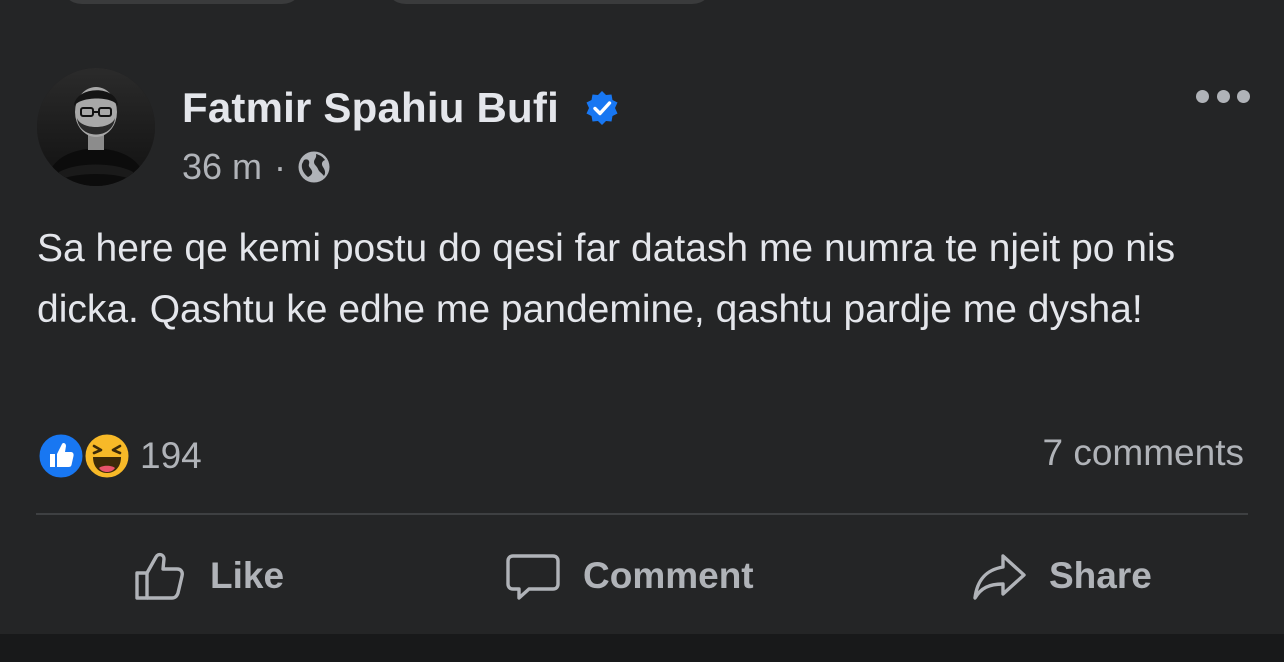 The width and height of the screenshot is (1284, 662). What do you see at coordinates (602, 108) in the screenshot?
I see `verified-badge-icon` at bounding box center [602, 108].